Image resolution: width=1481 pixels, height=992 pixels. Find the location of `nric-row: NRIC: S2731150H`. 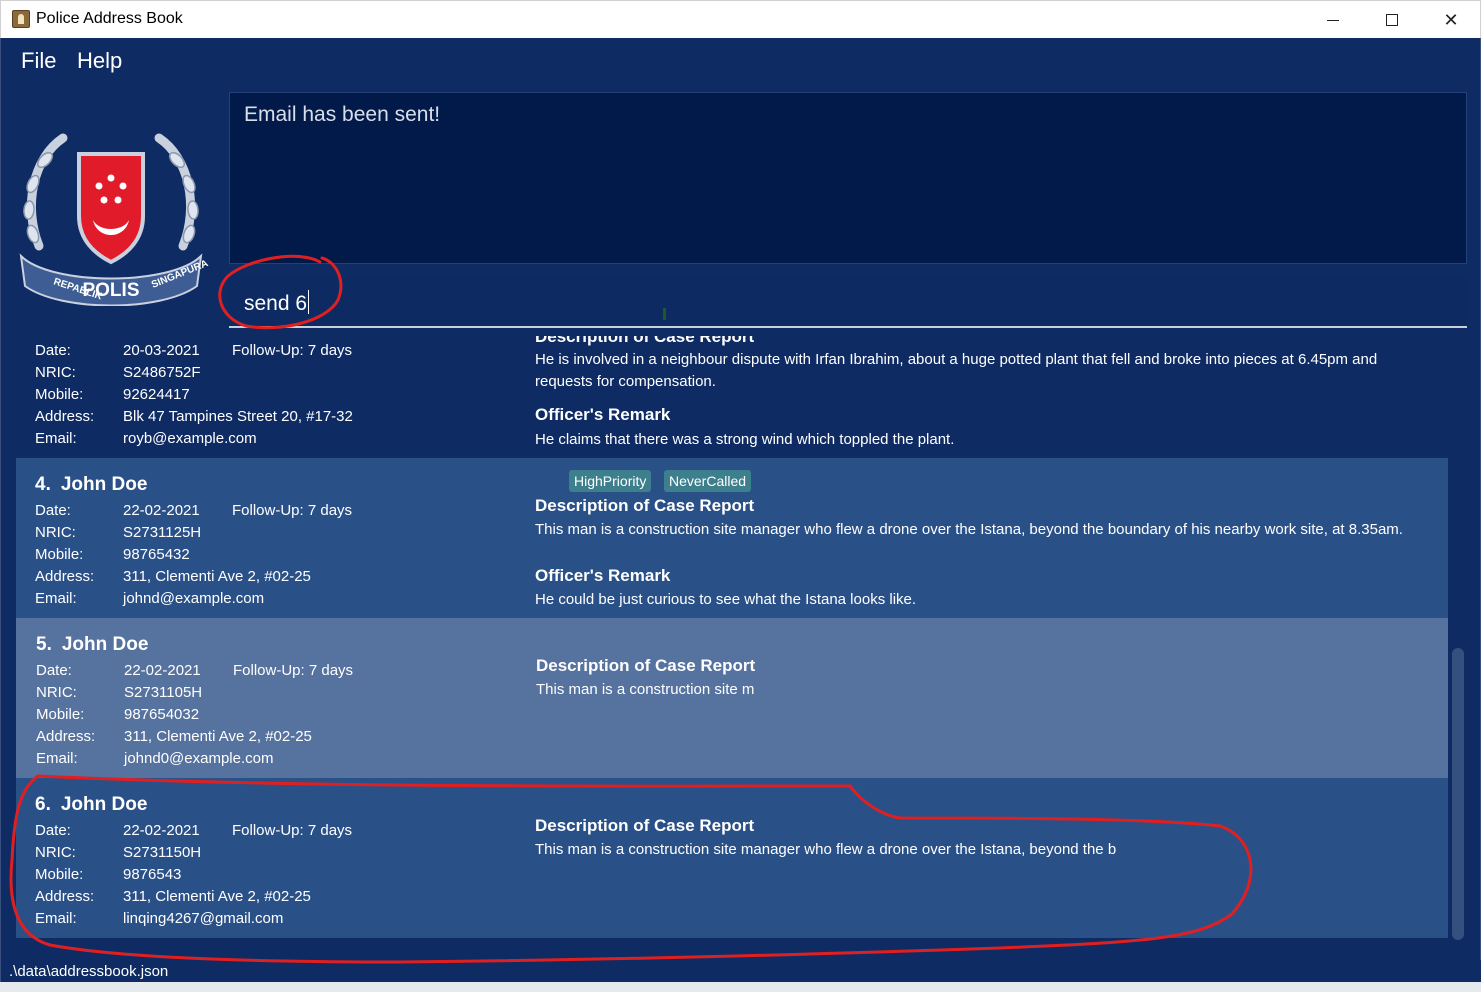

nric-row: NRIC: S2731150H is located at coordinates (118, 852).